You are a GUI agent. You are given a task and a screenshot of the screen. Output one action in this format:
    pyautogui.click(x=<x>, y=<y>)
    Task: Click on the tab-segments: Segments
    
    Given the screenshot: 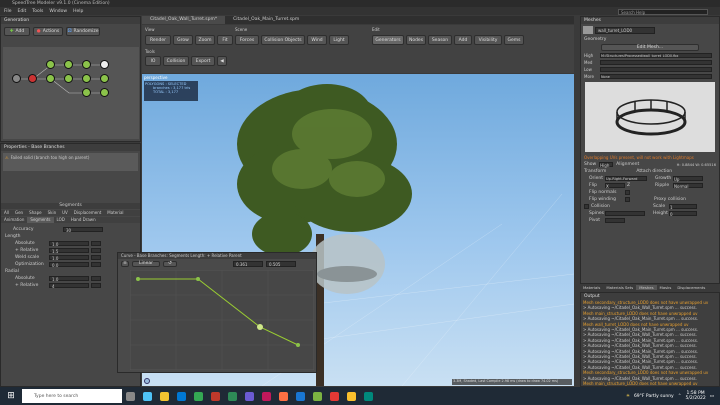 What is the action you would take?
    pyautogui.click(x=40, y=220)
    